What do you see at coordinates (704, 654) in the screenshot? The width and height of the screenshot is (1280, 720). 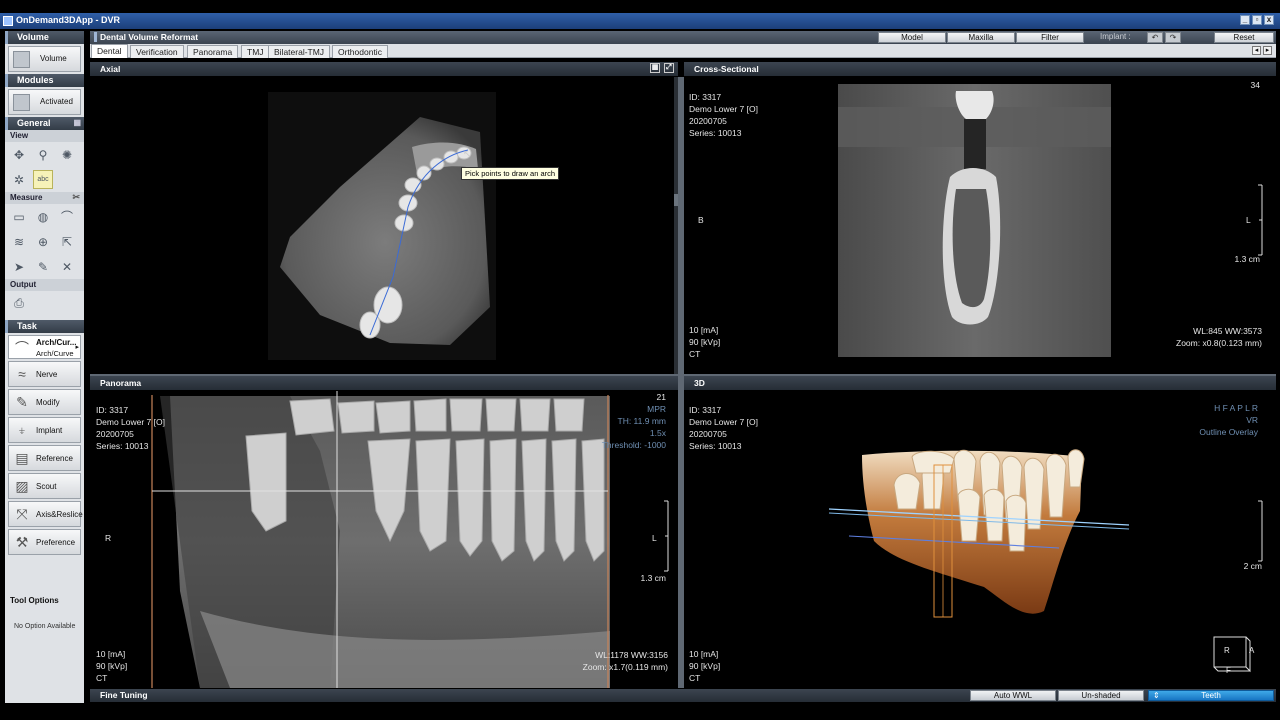 I see `threed-ma: 10 [mA]` at bounding box center [704, 654].